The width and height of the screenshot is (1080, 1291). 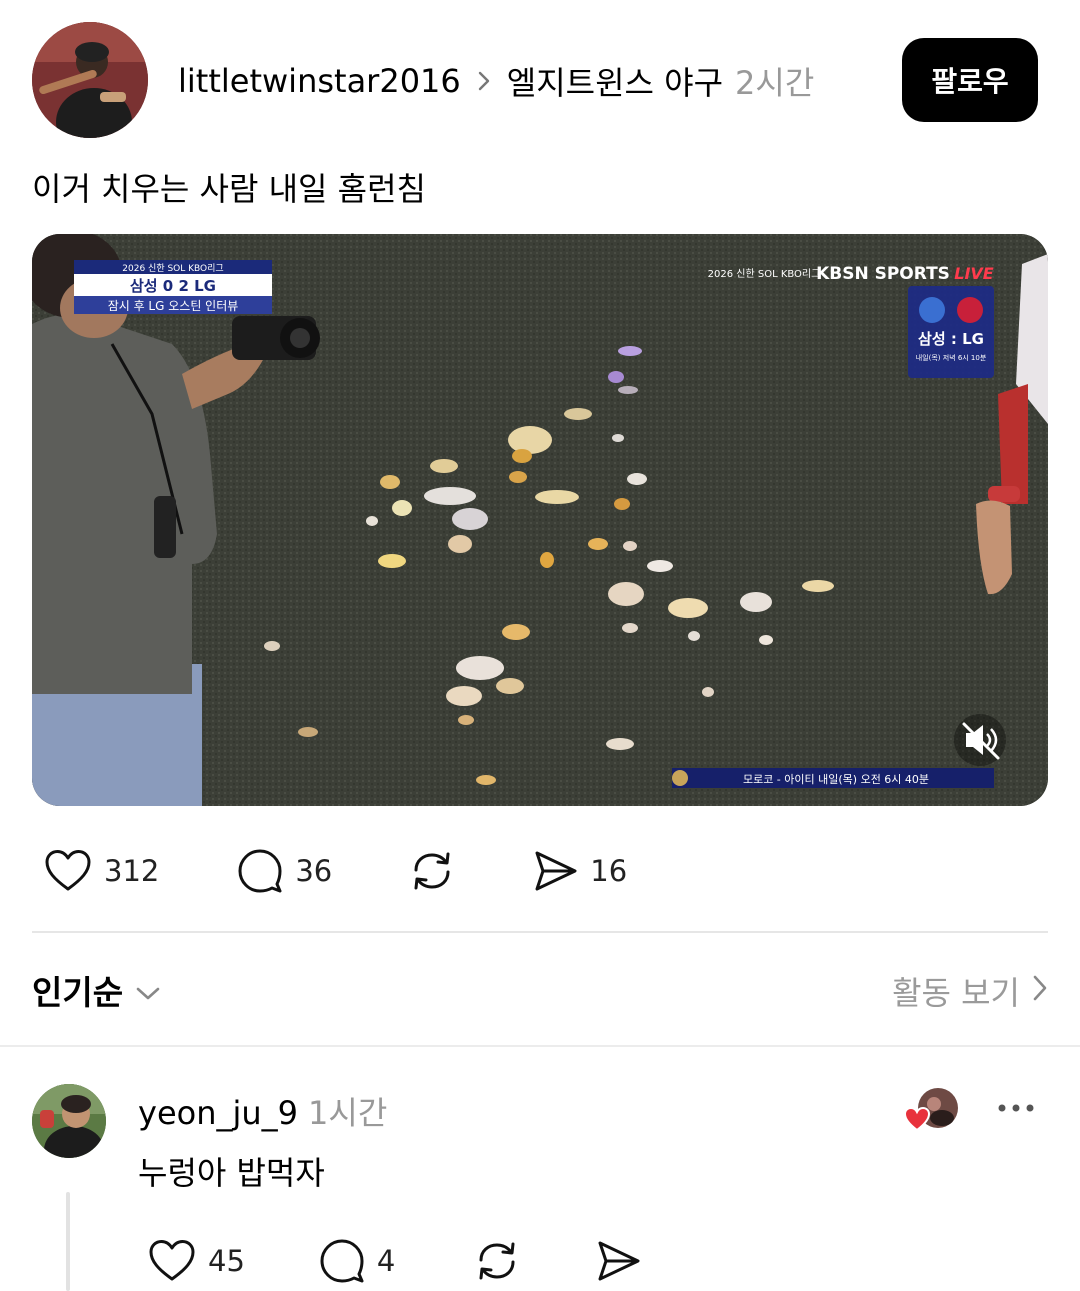 I want to click on commenter-avatar, so click(x=69, y=1121).